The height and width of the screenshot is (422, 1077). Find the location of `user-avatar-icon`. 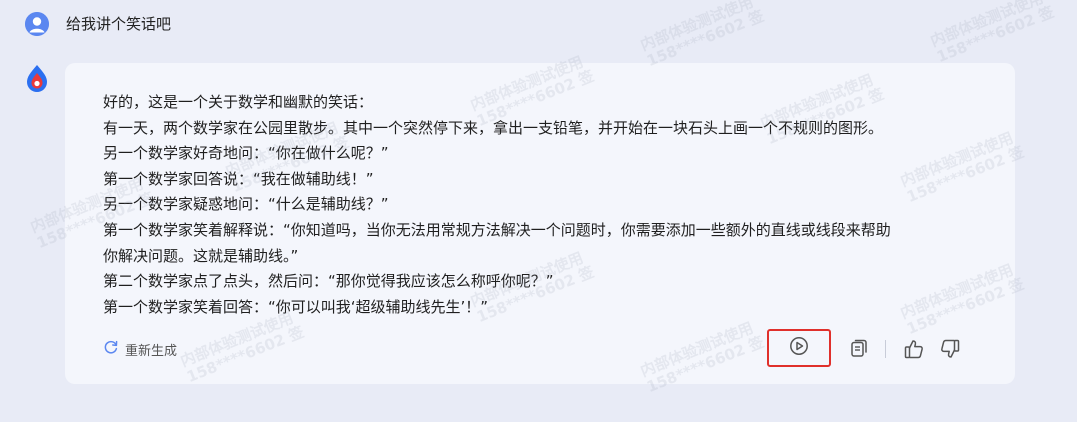

user-avatar-icon is located at coordinates (37, 24).